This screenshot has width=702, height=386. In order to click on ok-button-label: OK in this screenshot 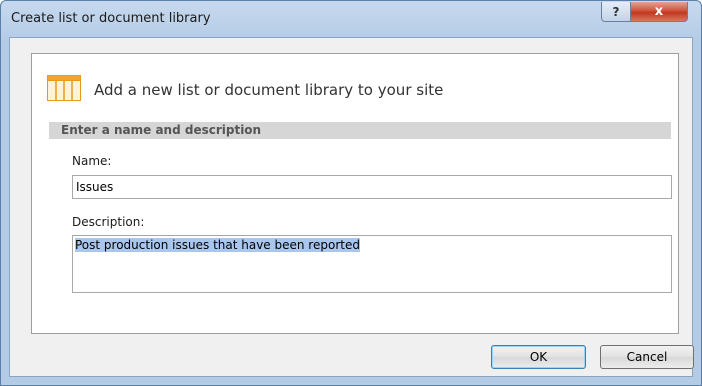, I will do `click(538, 357)`.